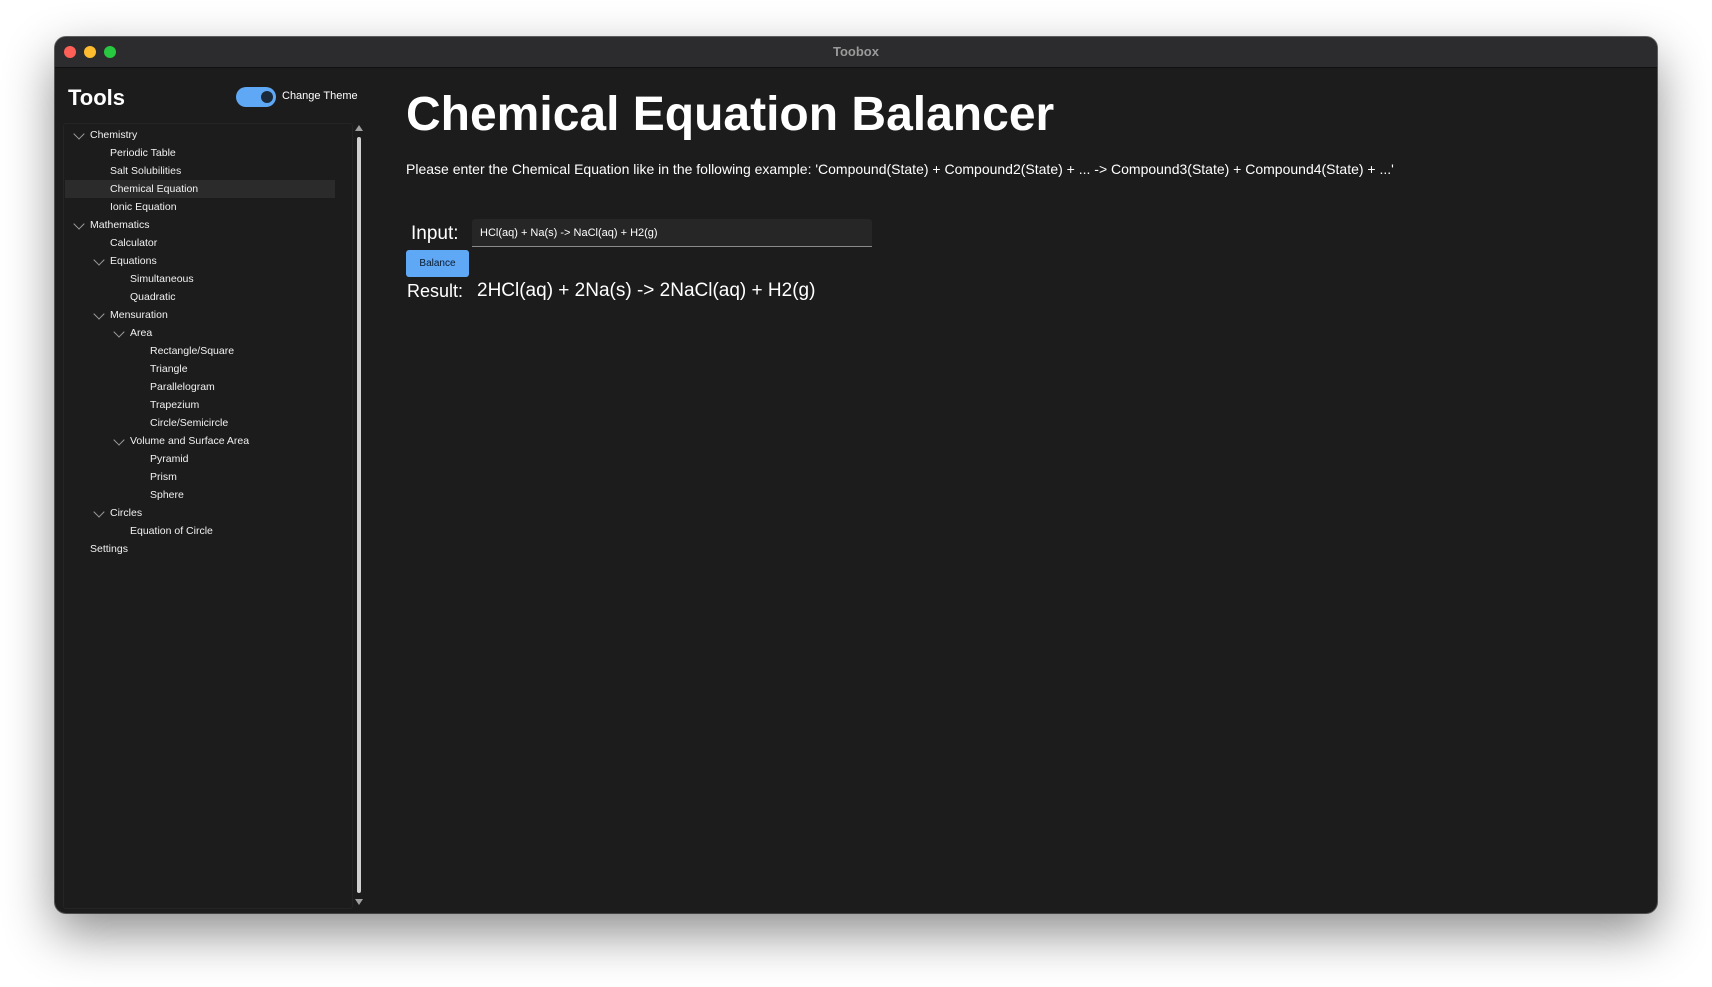 The width and height of the screenshot is (1712, 987). Describe the element at coordinates (162, 279) in the screenshot. I see `tree-item-label: Simultaneous` at that location.